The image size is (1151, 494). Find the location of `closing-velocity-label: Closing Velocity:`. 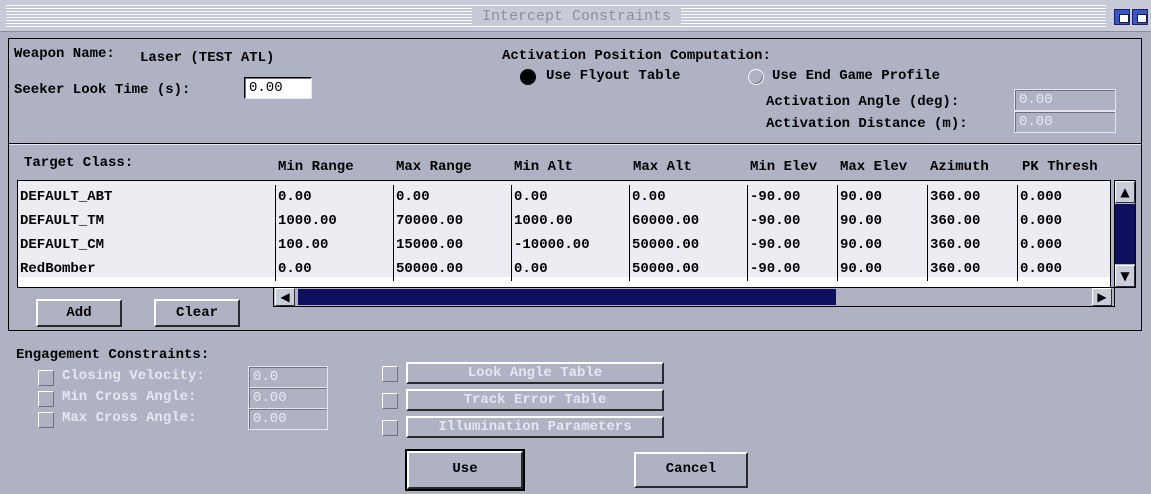

closing-velocity-label: Closing Velocity: is located at coordinates (133, 376).